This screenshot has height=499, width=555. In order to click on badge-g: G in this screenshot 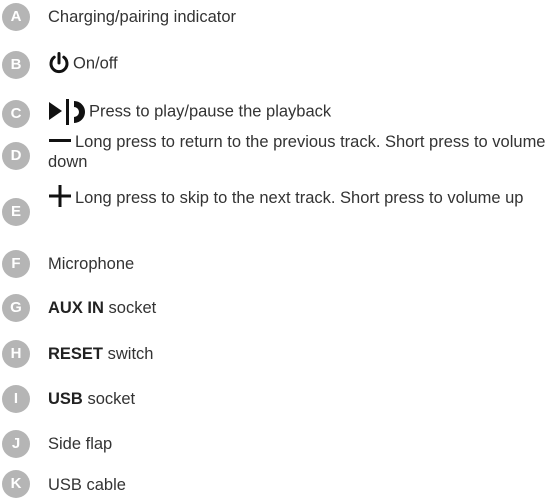, I will do `click(16, 308)`.